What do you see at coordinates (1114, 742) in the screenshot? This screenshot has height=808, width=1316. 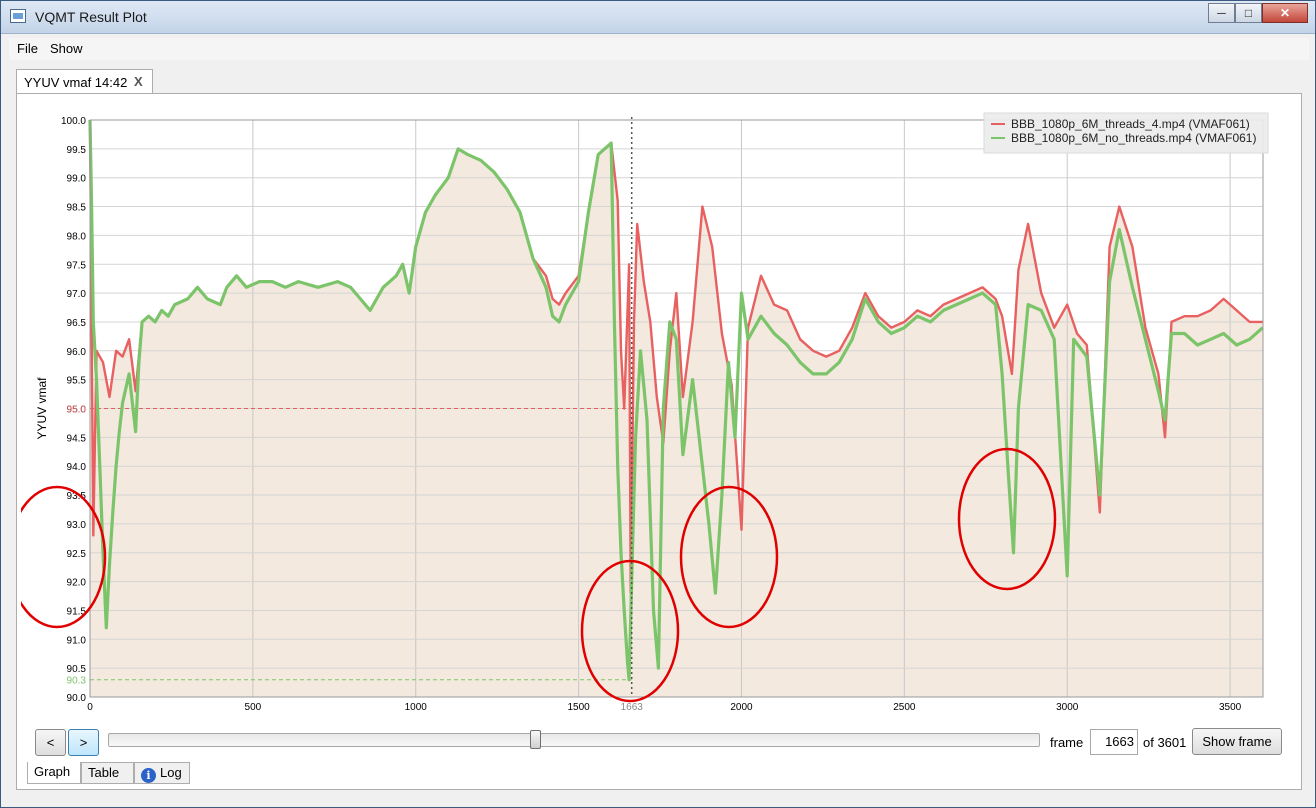 I see `frame-number-input: 1663` at bounding box center [1114, 742].